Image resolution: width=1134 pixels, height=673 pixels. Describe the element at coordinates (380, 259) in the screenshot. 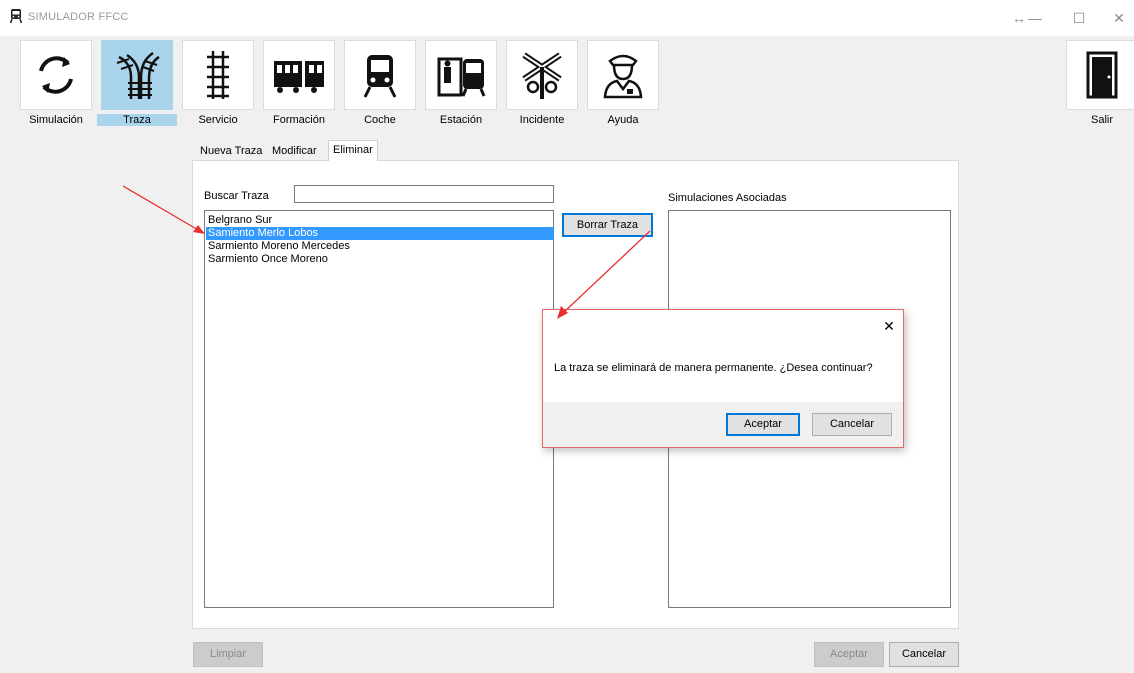

I see `list-item: Sarmiento Once Moreno` at that location.